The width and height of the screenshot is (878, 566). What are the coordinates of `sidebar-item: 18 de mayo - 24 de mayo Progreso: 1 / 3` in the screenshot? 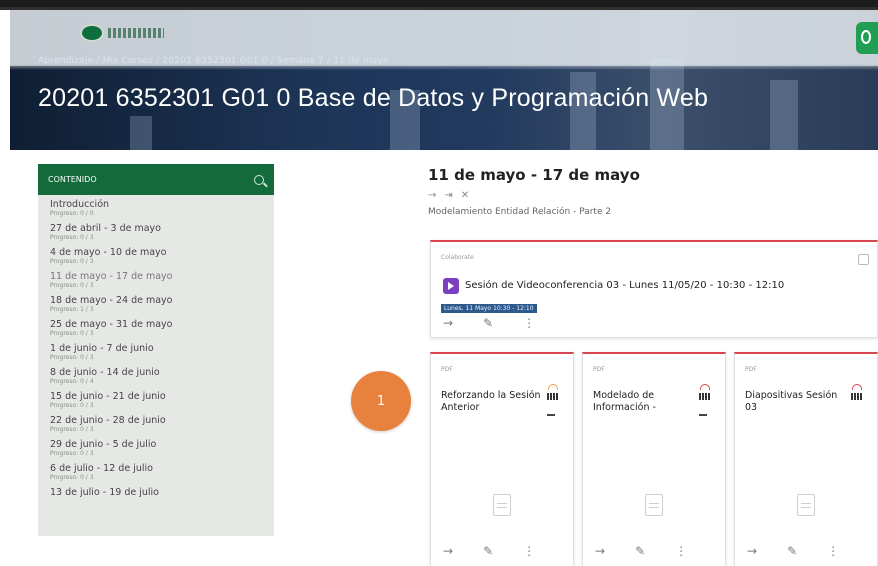 It's located at (156, 304).